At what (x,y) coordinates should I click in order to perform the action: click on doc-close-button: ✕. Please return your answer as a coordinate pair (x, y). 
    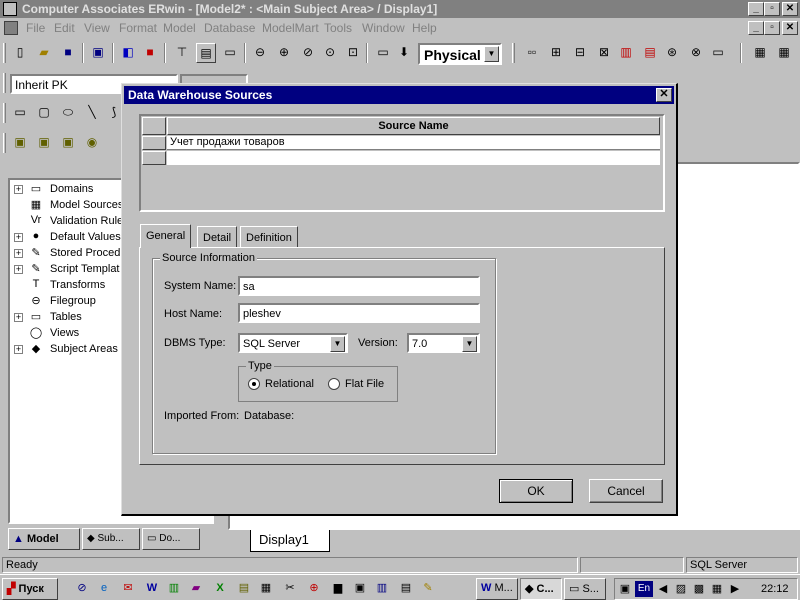
    Looking at the image, I should click on (790, 28).